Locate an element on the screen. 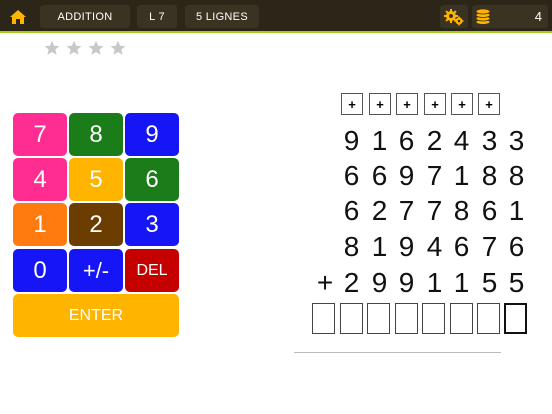 The width and height of the screenshot is (552, 414). level-button: L 7 is located at coordinates (157, 16).